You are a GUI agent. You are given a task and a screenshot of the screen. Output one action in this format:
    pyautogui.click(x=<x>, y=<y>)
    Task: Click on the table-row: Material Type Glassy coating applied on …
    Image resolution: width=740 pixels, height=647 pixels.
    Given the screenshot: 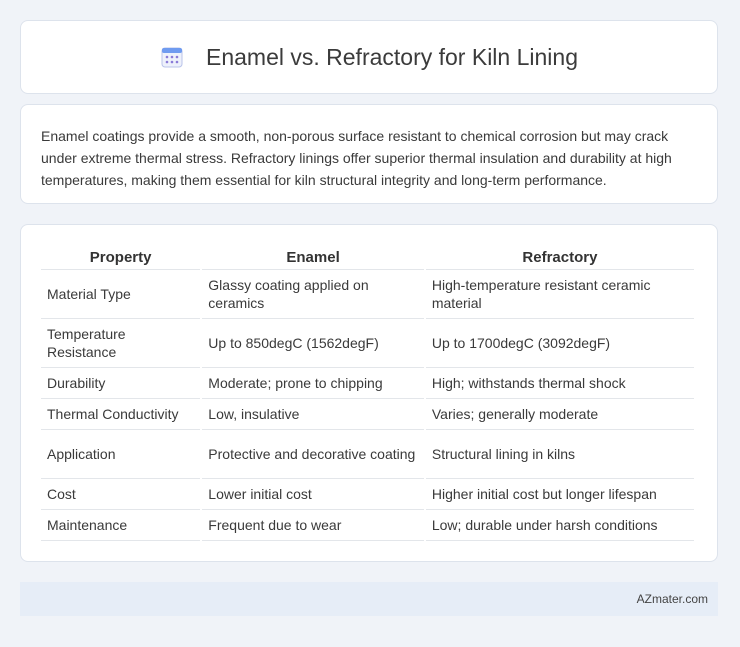 What is the action you would take?
    pyautogui.click(x=367, y=294)
    